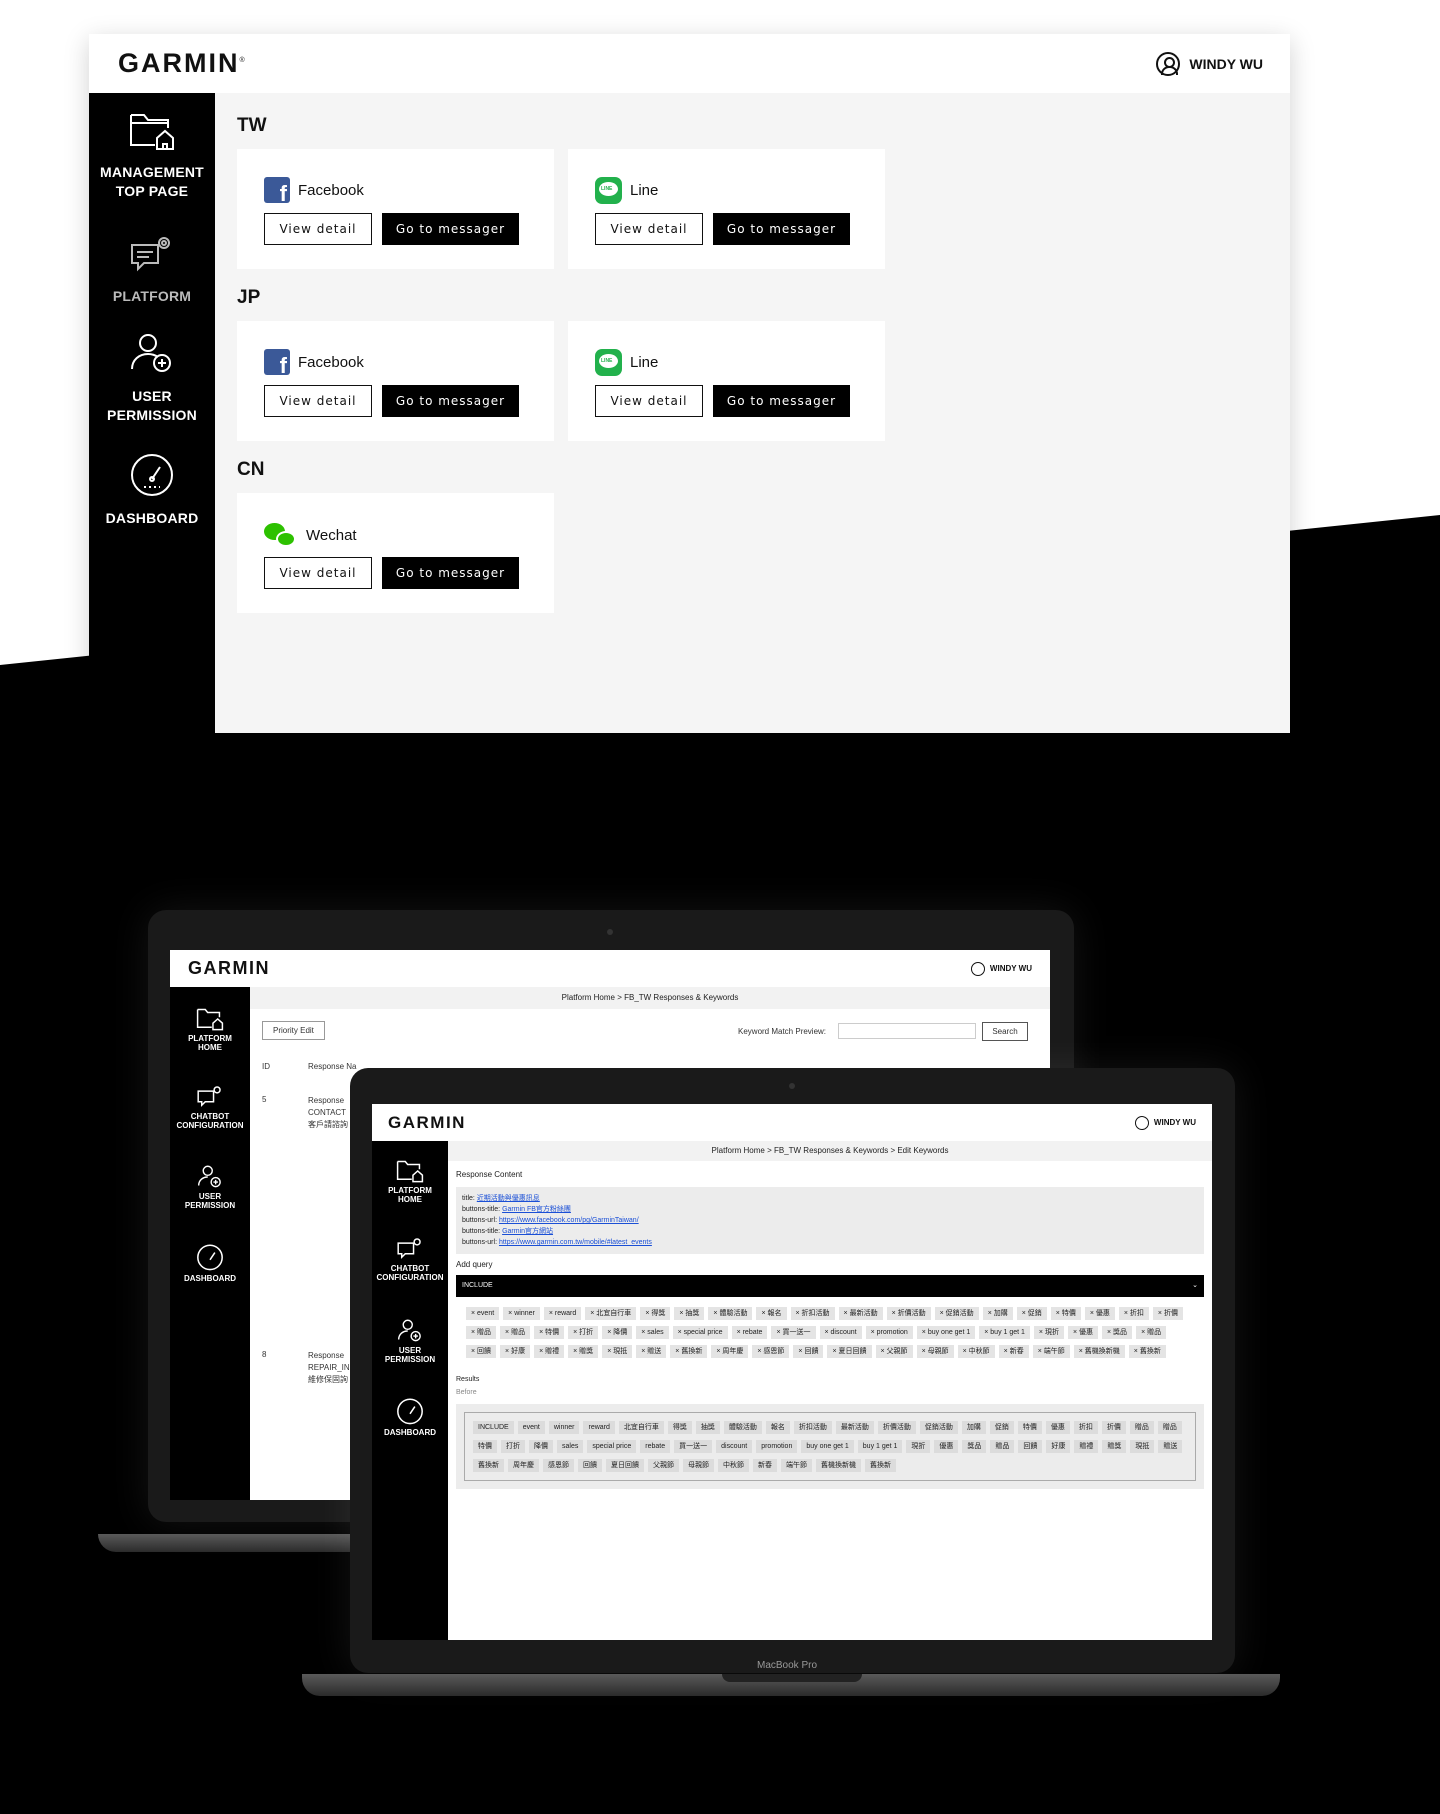  Describe the element at coordinates (480, 1242) in the screenshot. I see `response-key: buttons-url:` at that location.